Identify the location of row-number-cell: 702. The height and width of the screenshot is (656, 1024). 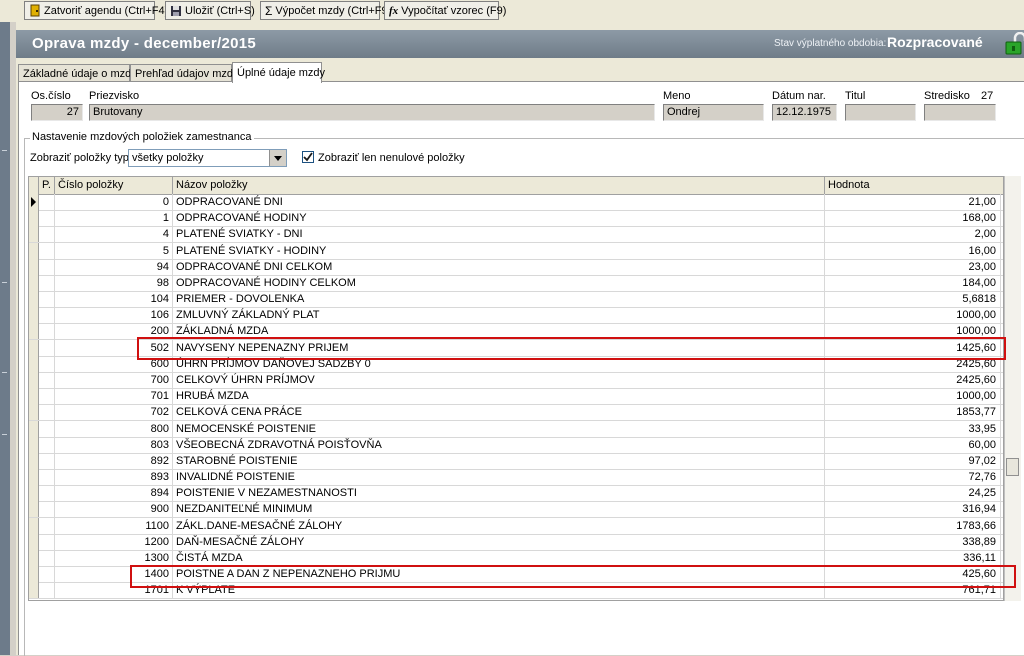
(114, 412).